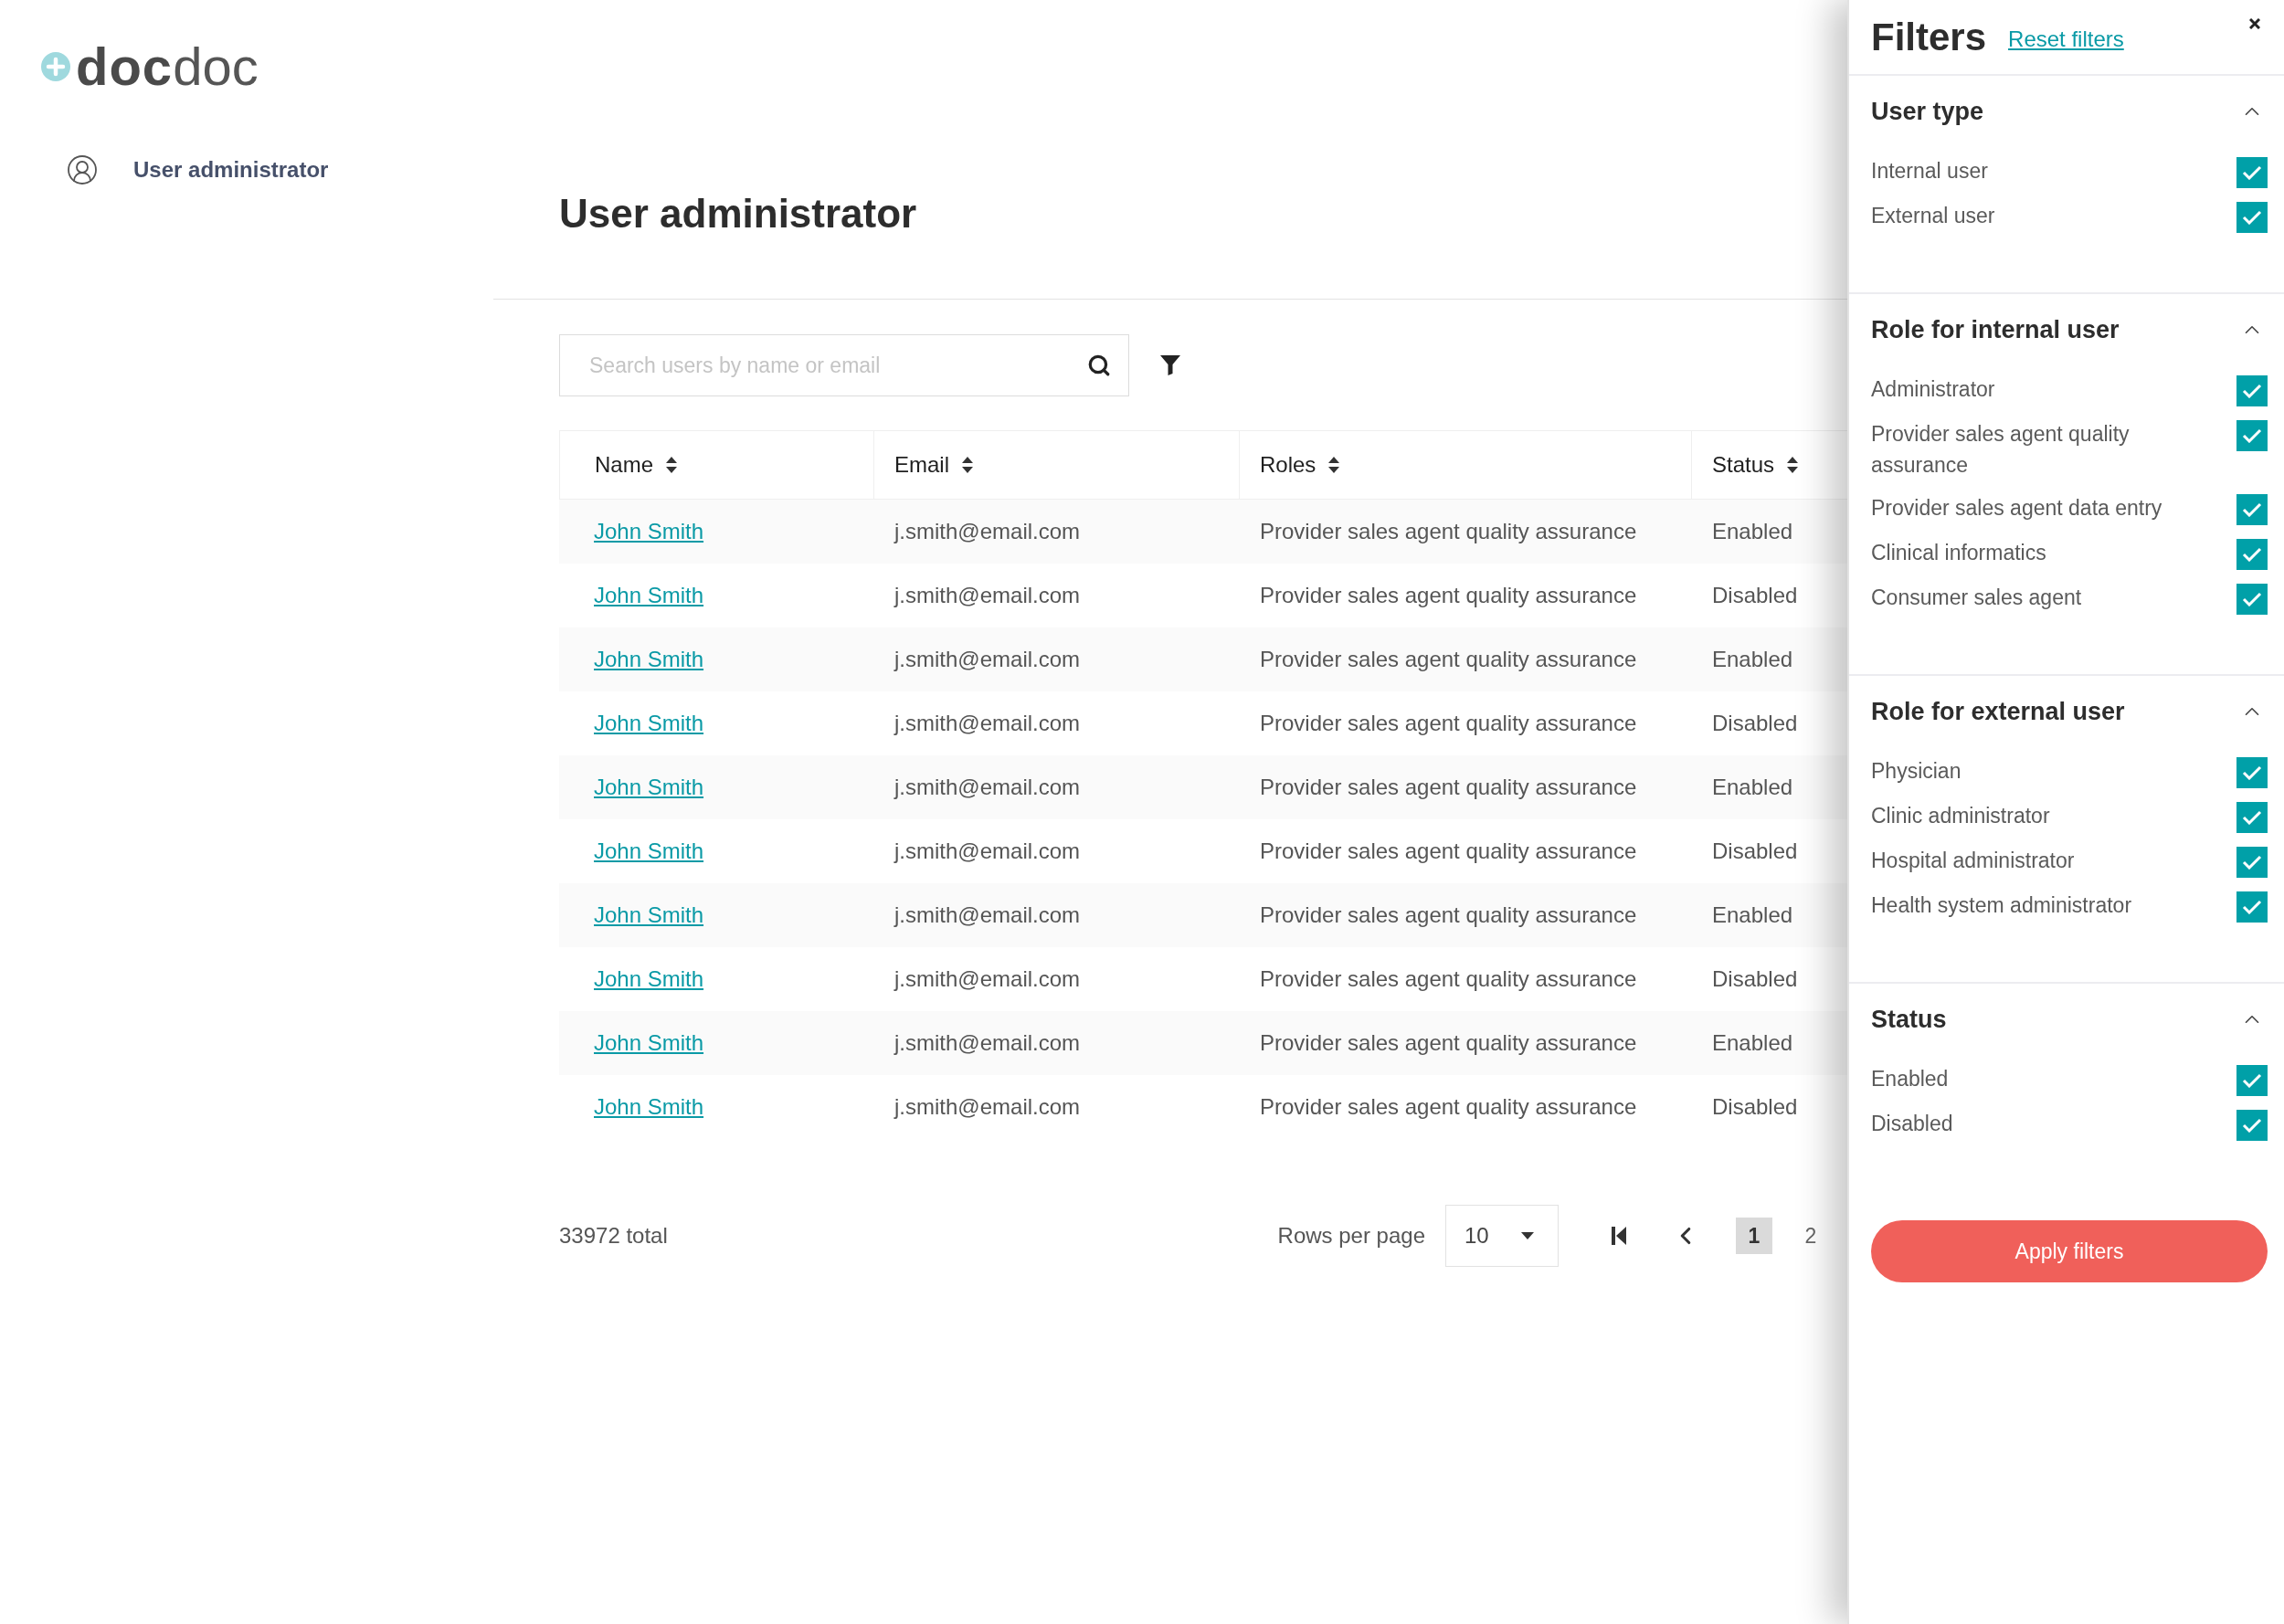 This screenshot has height=1624, width=2284. I want to click on first-page-button, so click(1619, 1236).